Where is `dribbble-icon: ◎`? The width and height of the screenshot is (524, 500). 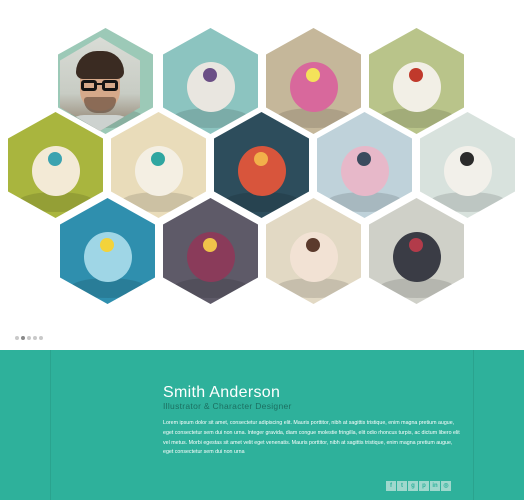 dribbble-icon: ◎ is located at coordinates (446, 486).